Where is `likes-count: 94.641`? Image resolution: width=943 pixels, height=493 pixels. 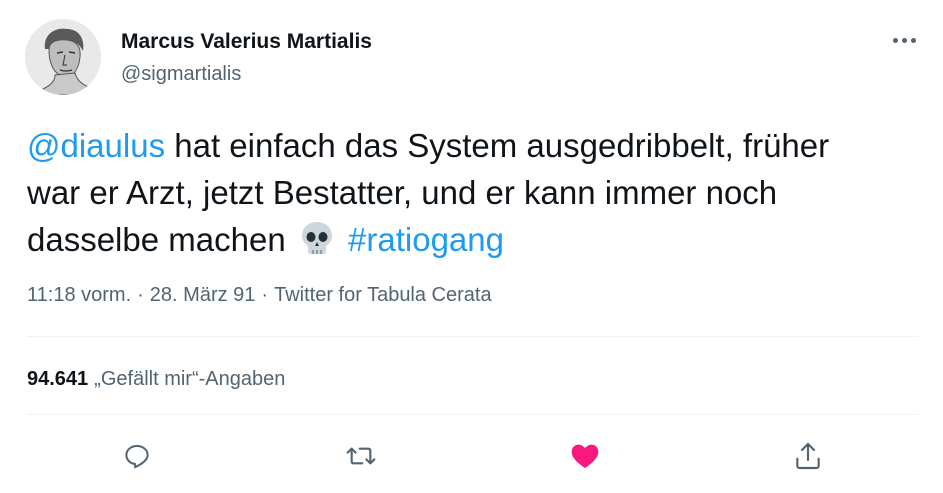 likes-count: 94.641 is located at coordinates (58, 379).